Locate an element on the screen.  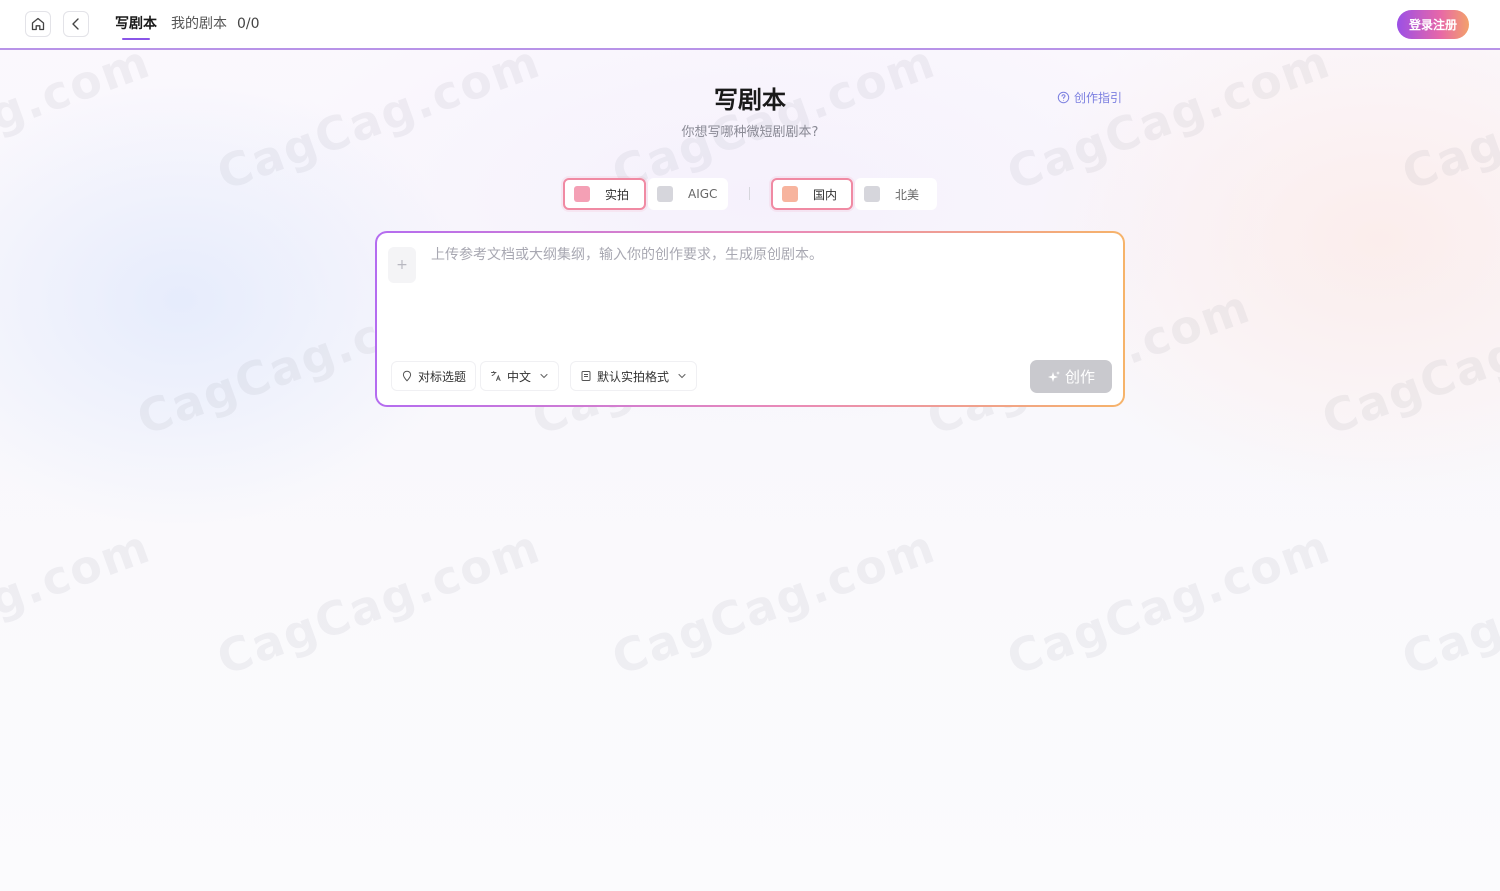
page-title: 写剧本 is located at coordinates (750, 100).